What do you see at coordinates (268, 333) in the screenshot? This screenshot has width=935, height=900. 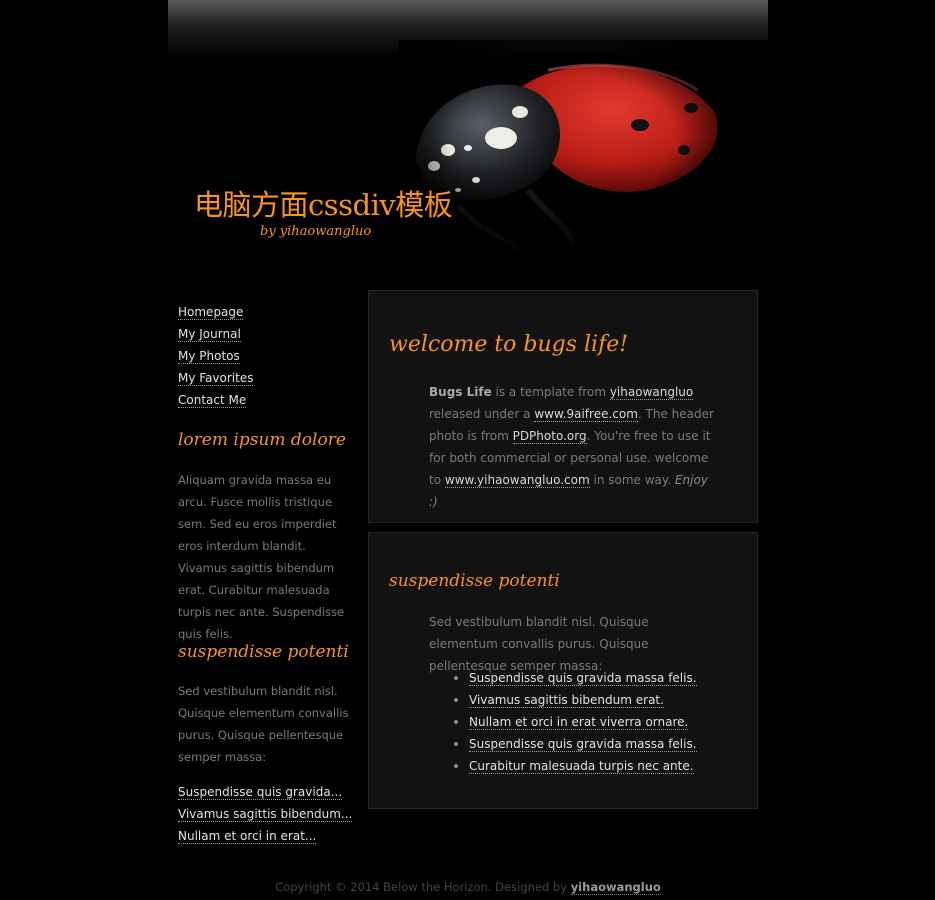 I see `nav-item-my-journal: My Journal` at bounding box center [268, 333].